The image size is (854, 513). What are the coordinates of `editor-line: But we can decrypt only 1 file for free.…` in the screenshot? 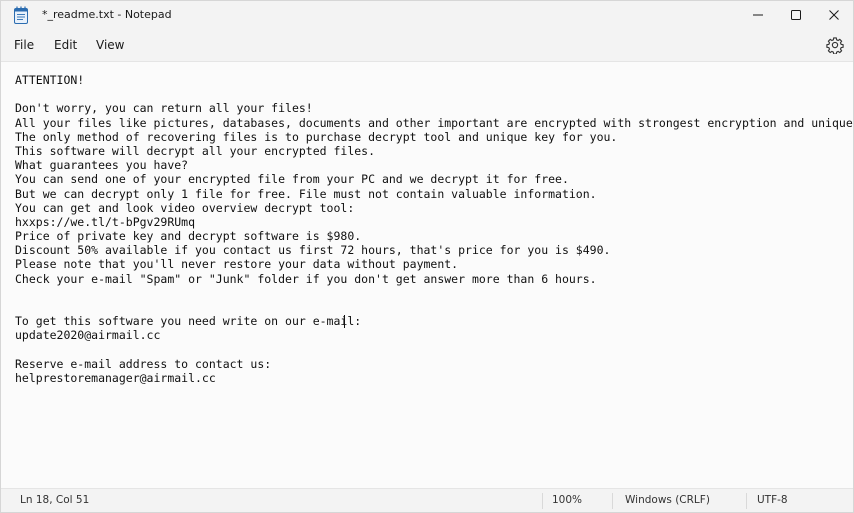 It's located at (306, 193).